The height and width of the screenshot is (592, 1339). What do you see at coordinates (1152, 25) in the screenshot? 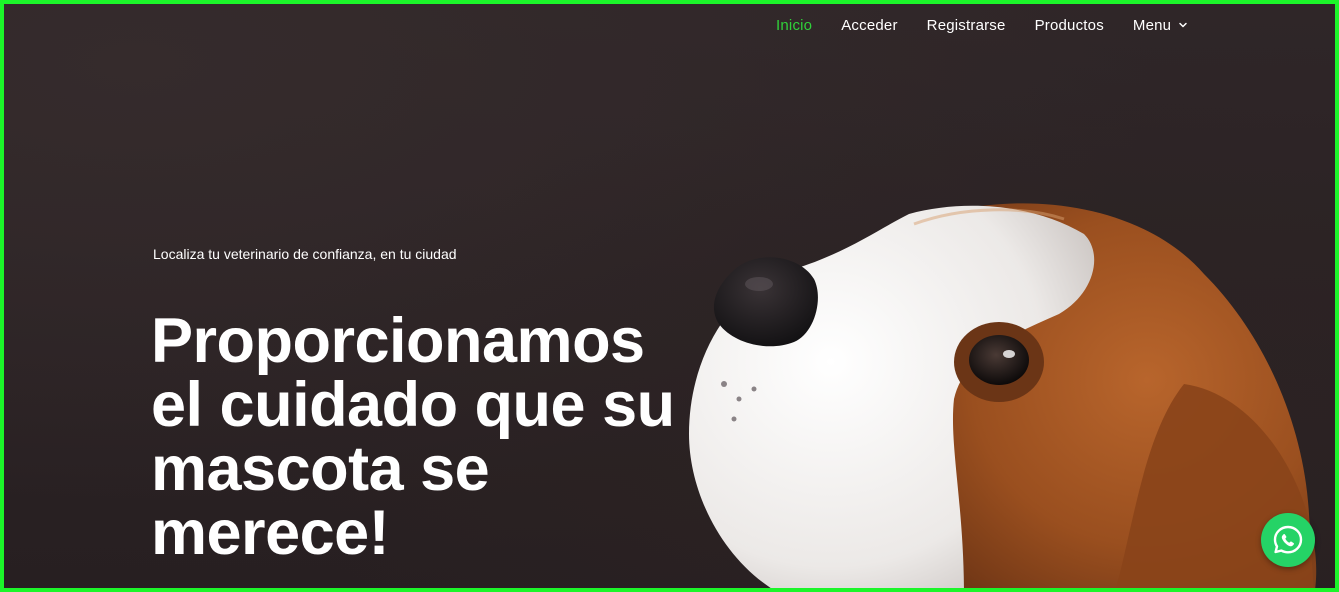
I see `nav-item-label: Menu` at bounding box center [1152, 25].